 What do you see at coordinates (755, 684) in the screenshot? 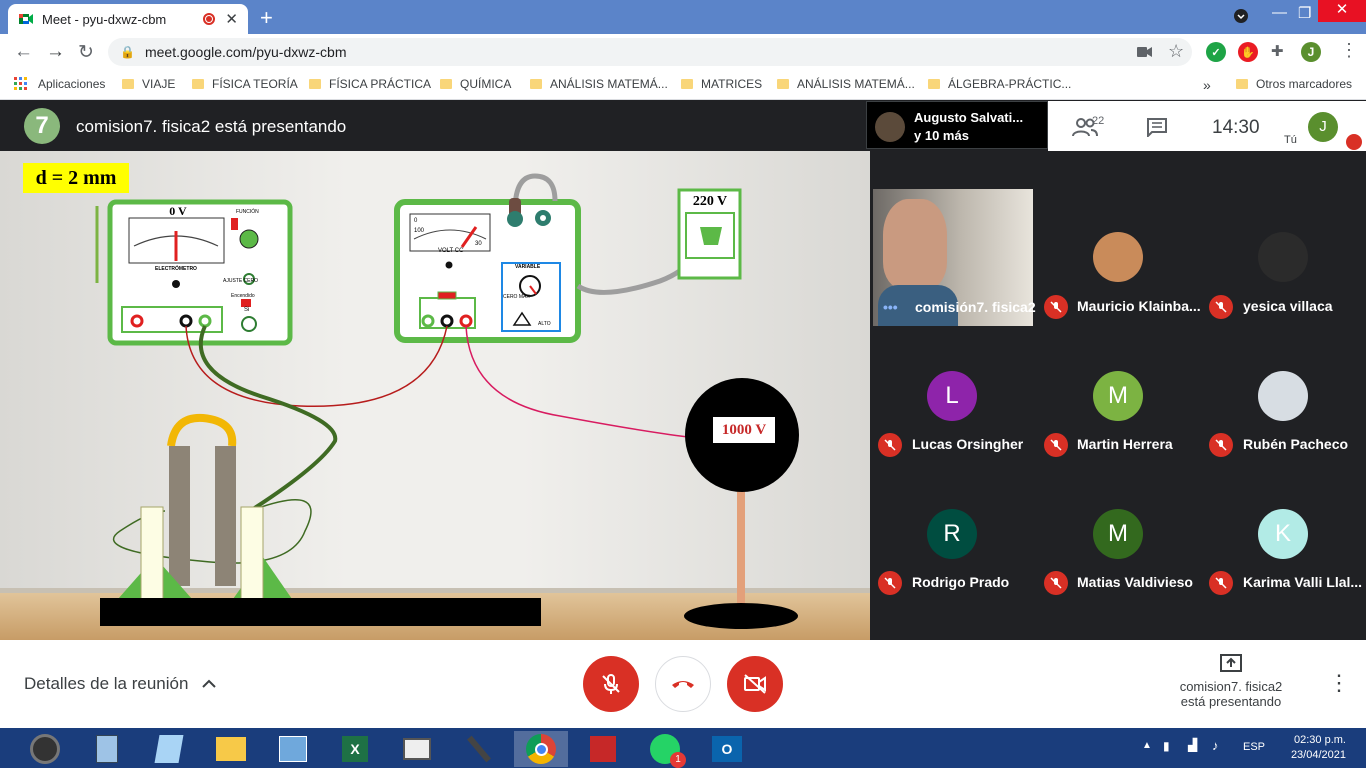
I see `camera-toggle-button` at bounding box center [755, 684].